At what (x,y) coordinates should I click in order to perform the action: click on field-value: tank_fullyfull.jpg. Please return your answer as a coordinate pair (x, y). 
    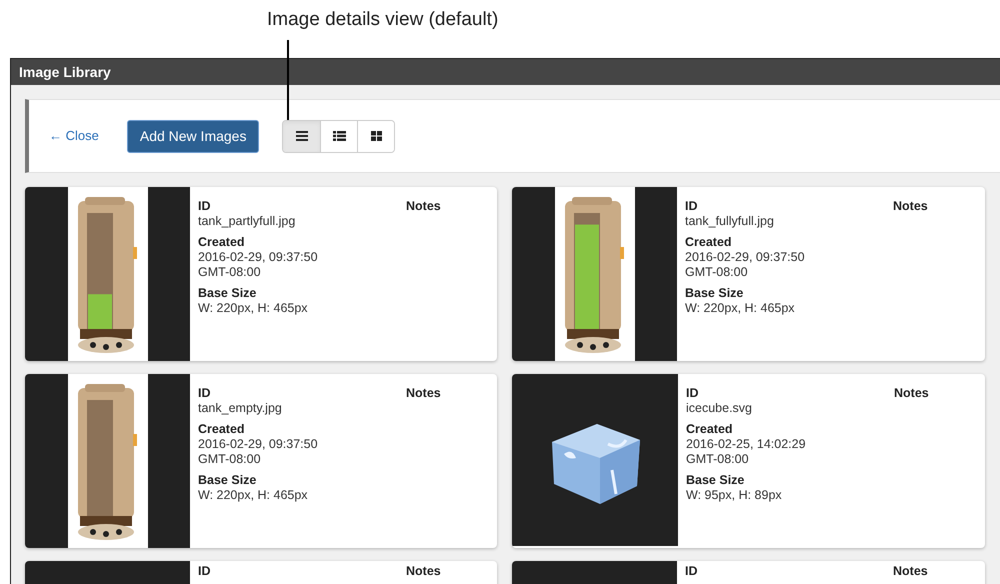
    Looking at the image, I should click on (730, 221).